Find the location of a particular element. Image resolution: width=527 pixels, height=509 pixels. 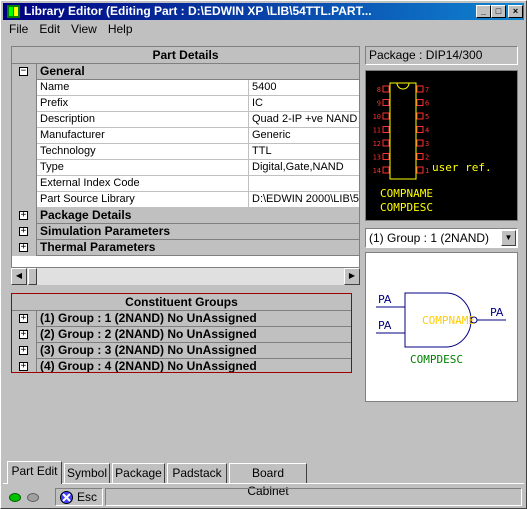

property-row-external-index: External Index Code is located at coordinates (185, 184).